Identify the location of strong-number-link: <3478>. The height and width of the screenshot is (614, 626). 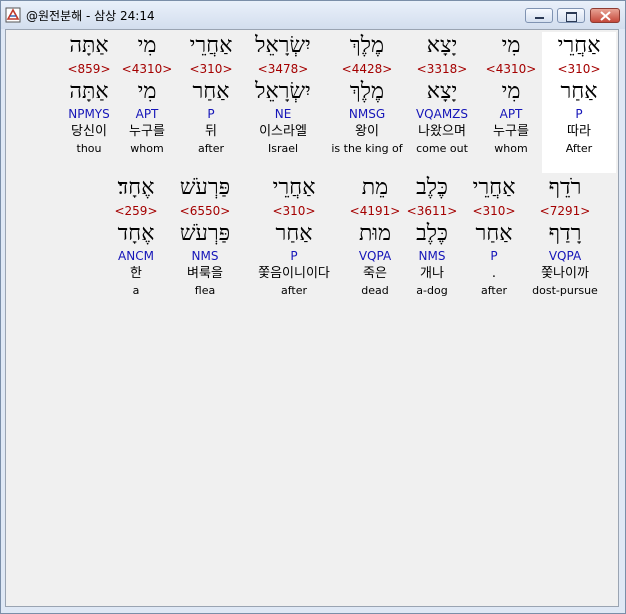
(283, 69).